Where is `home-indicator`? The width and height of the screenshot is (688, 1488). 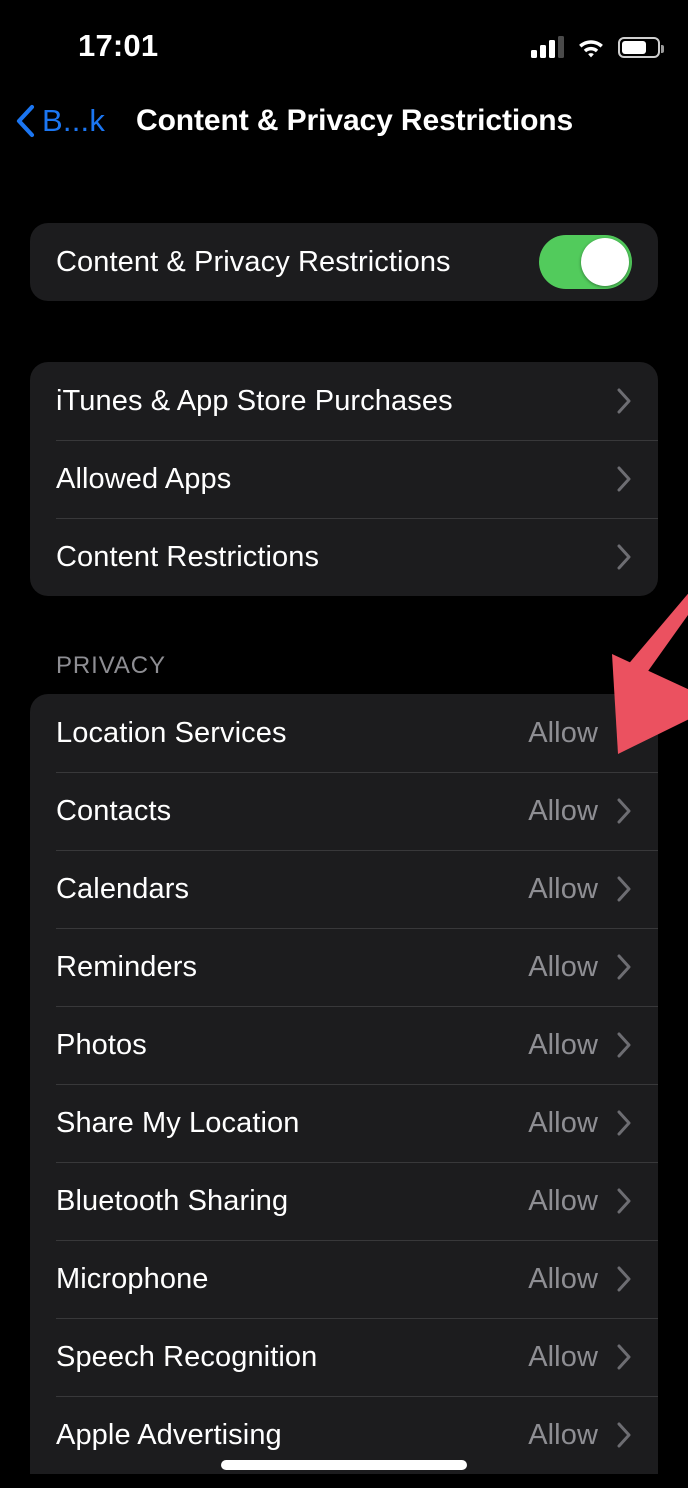
home-indicator is located at coordinates (344, 1465).